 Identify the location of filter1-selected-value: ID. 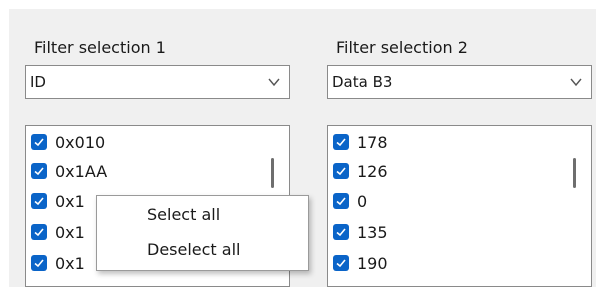
(38, 82).